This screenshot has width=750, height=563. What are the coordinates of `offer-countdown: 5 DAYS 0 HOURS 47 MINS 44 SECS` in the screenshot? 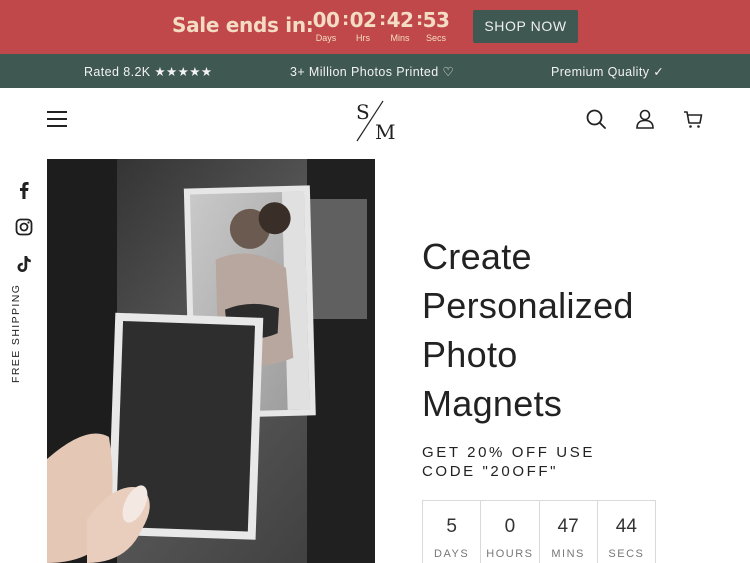 It's located at (539, 531).